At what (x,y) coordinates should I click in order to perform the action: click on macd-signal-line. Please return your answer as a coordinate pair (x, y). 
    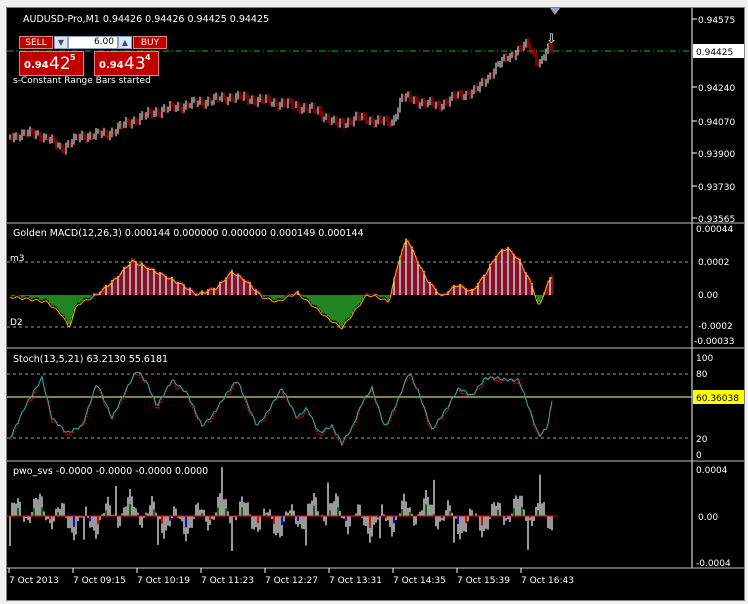
    Looking at the image, I should click on (281, 284).